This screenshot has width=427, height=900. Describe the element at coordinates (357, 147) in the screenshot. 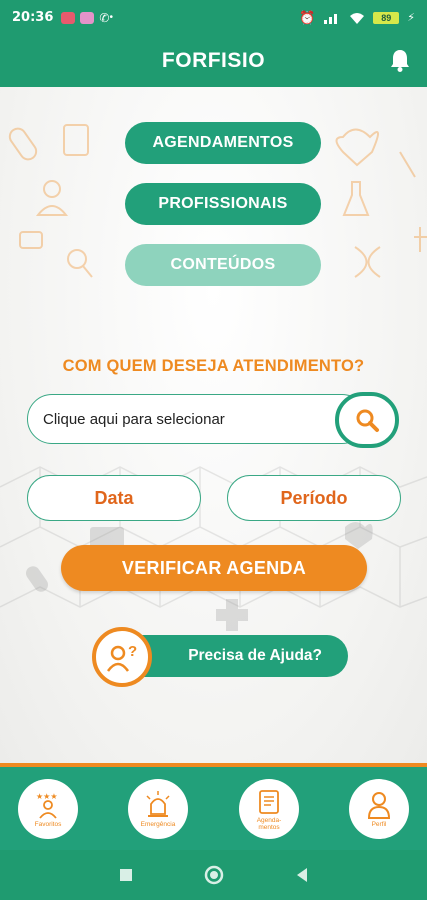

I see `heart-icon` at that location.